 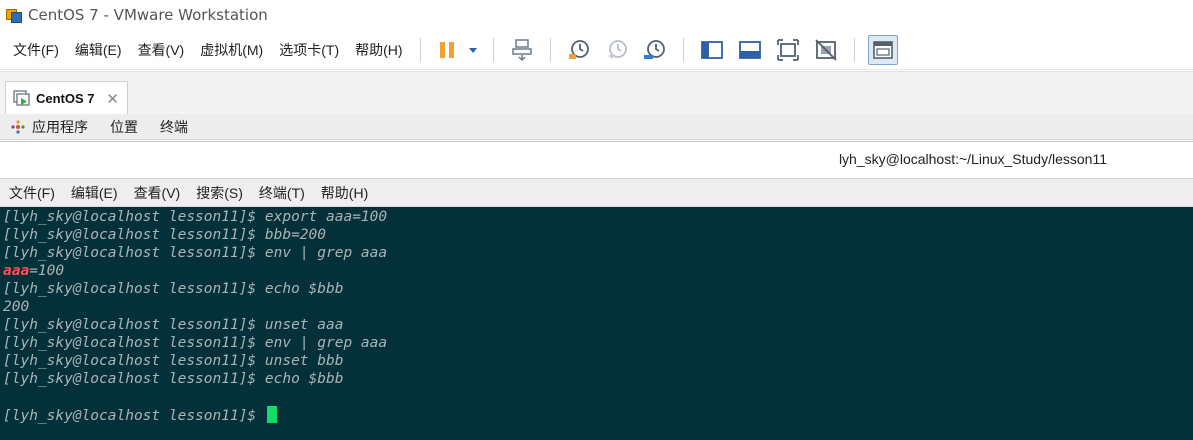 I want to click on send-ctrl-alt-del-button, so click(x=522, y=50).